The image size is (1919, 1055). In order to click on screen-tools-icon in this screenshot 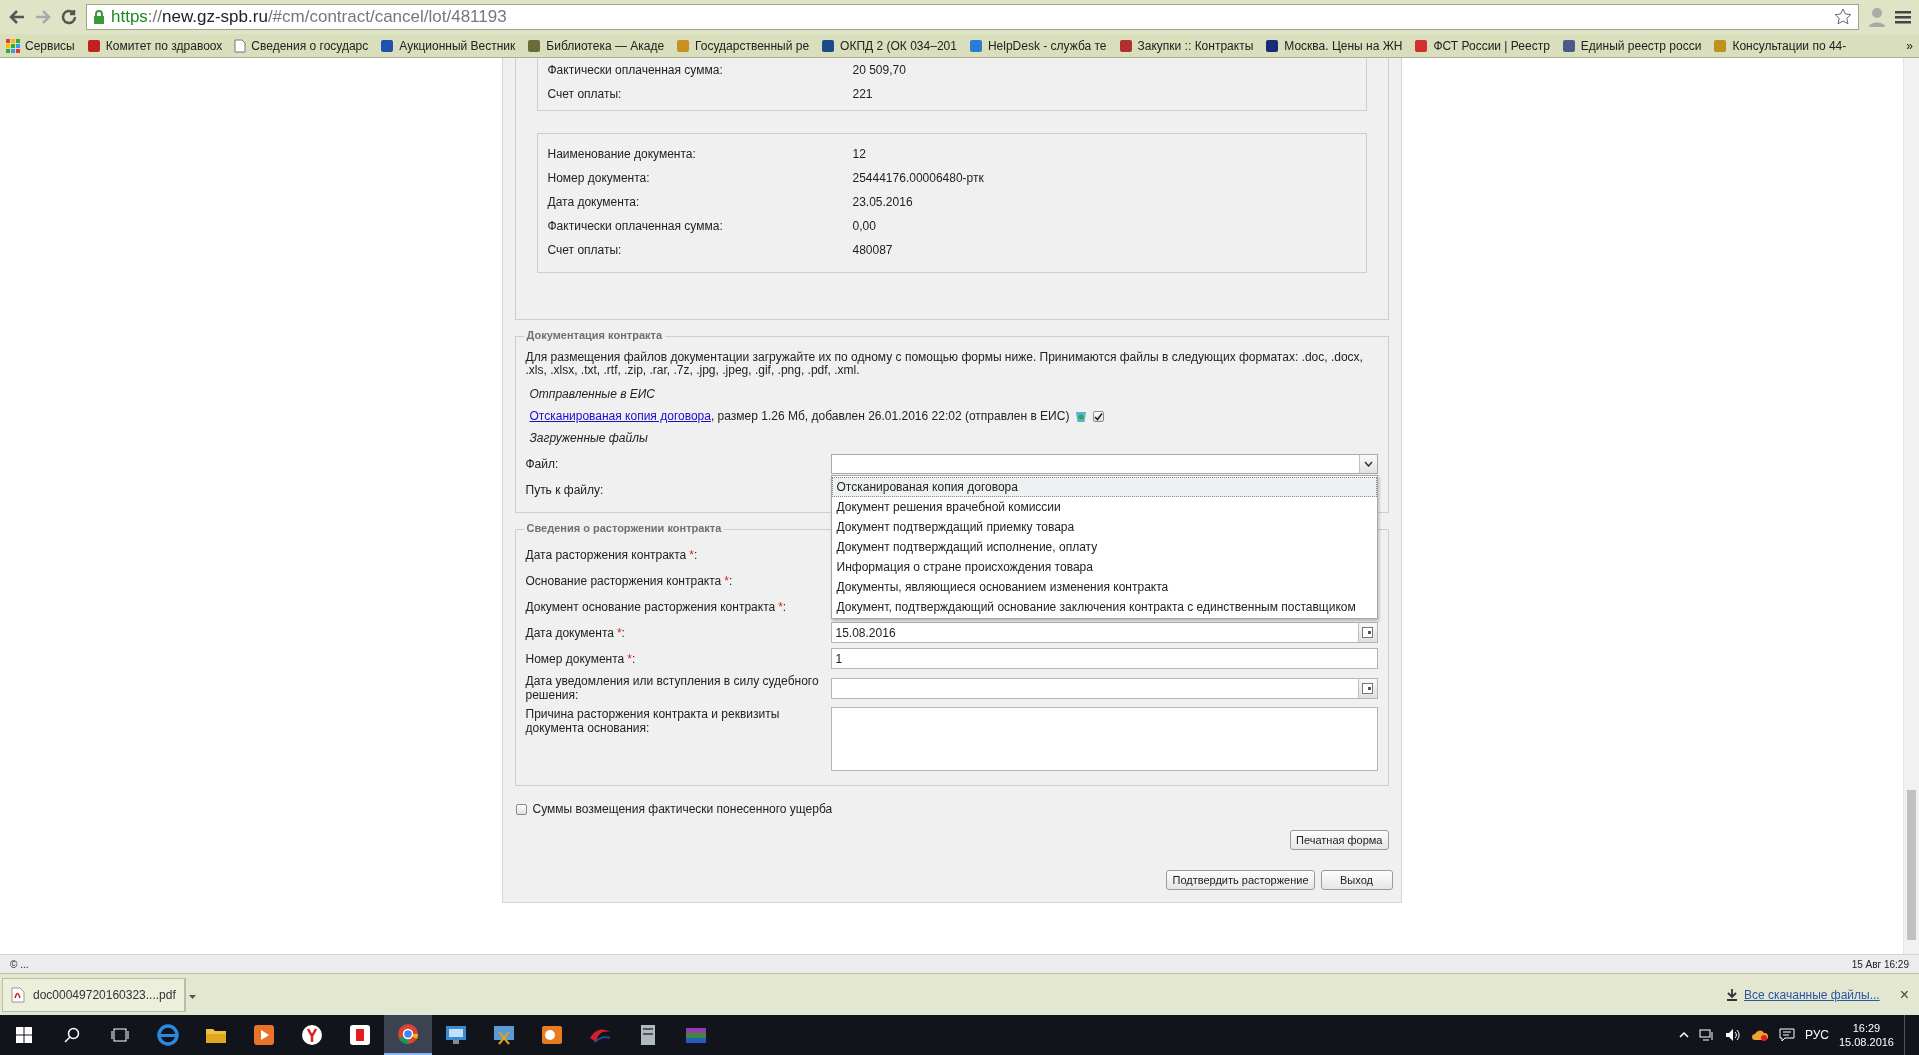, I will do `click(504, 1035)`.